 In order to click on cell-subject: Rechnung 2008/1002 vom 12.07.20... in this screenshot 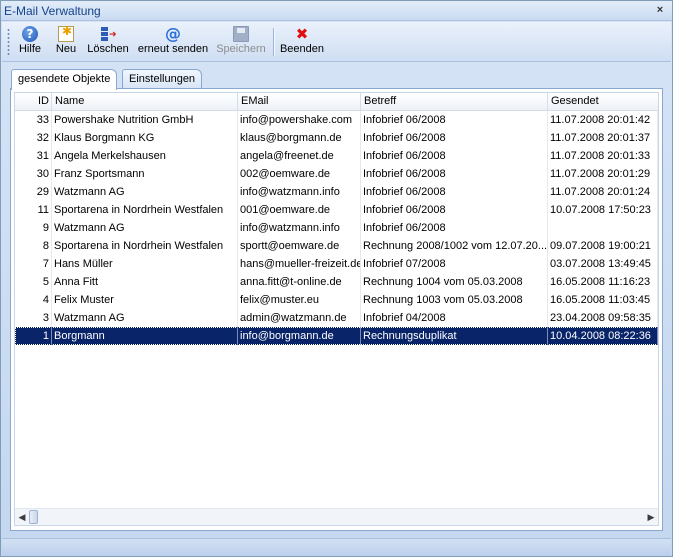, I will do `click(454, 246)`.